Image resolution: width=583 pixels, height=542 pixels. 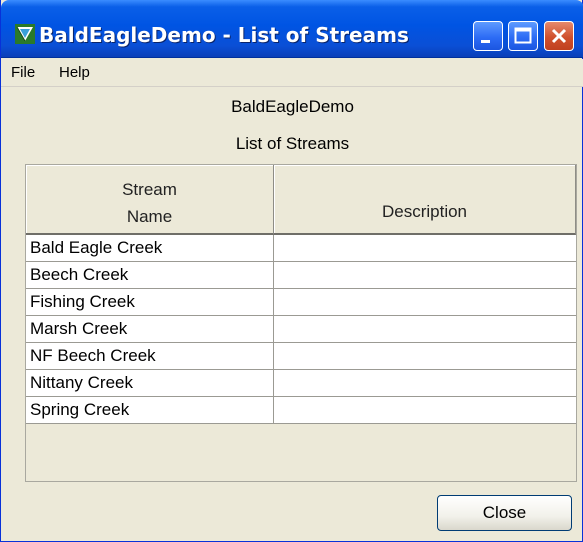 I want to click on table-row: Nittany Creek, so click(x=301, y=383).